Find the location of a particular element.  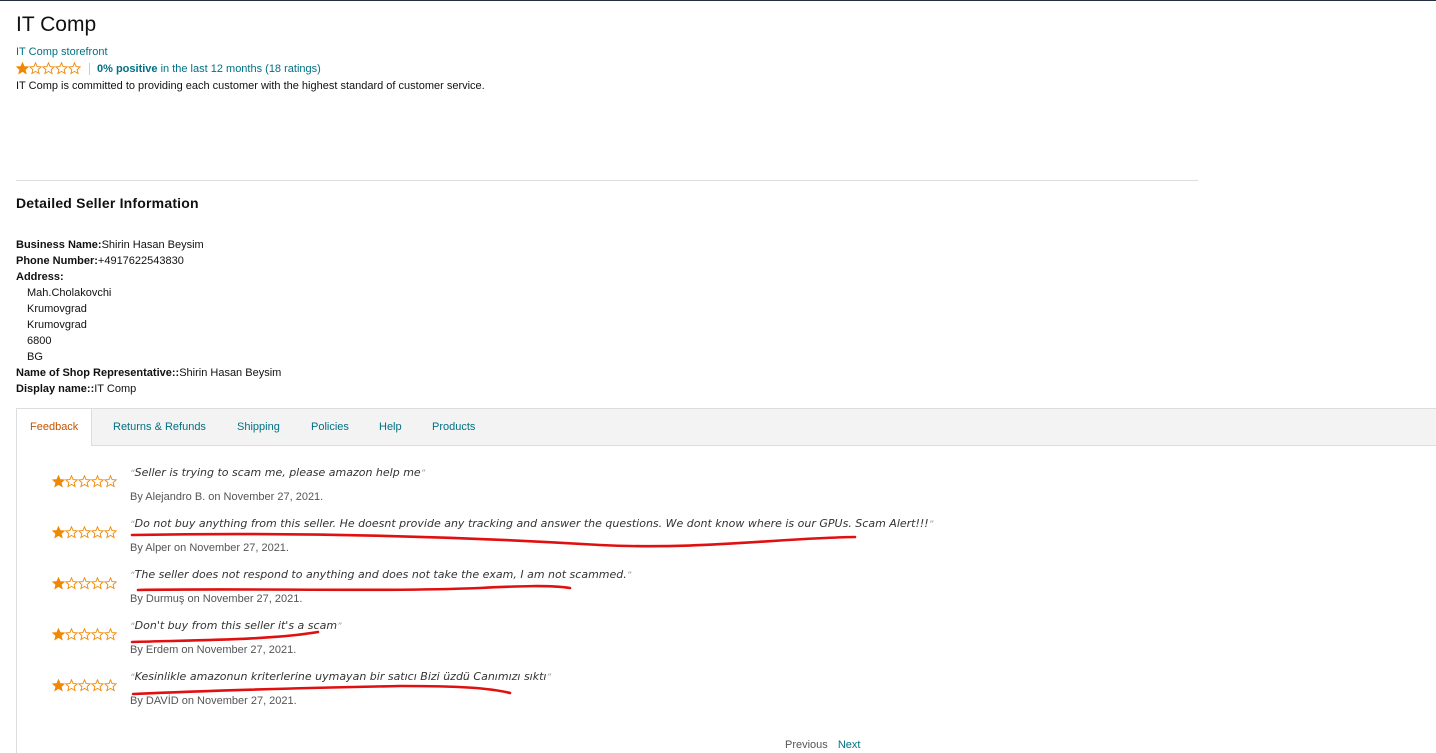

display-name-label: Display name:: is located at coordinates (55, 389).